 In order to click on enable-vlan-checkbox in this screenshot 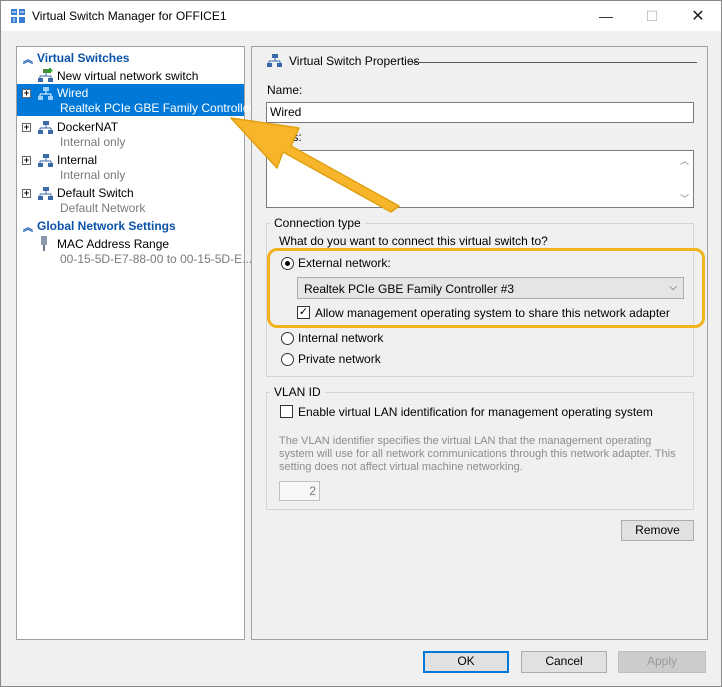, I will do `click(286, 411)`.